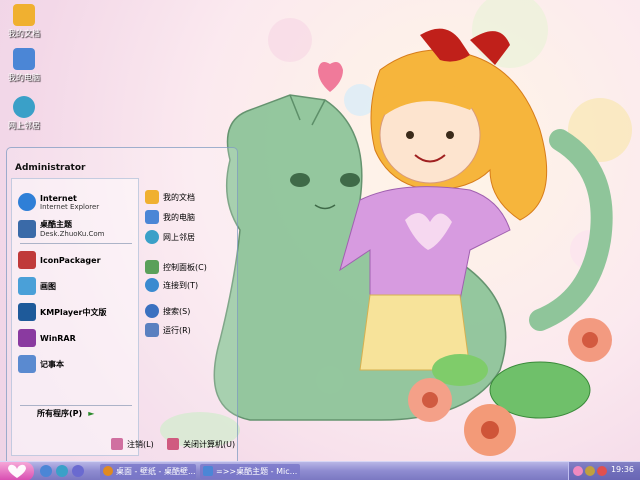  I want to click on arrow-right-icon: ►, so click(91, 413).